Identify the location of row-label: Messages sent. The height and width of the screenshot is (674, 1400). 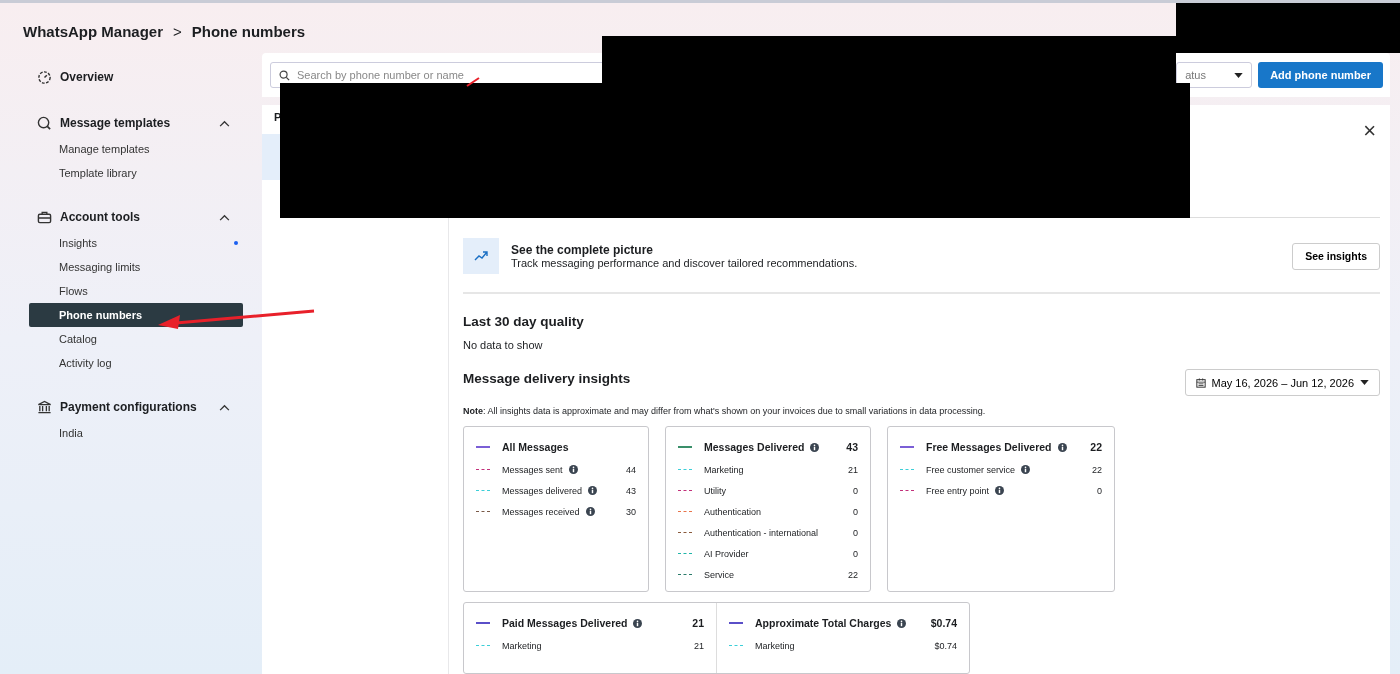
(532, 469).